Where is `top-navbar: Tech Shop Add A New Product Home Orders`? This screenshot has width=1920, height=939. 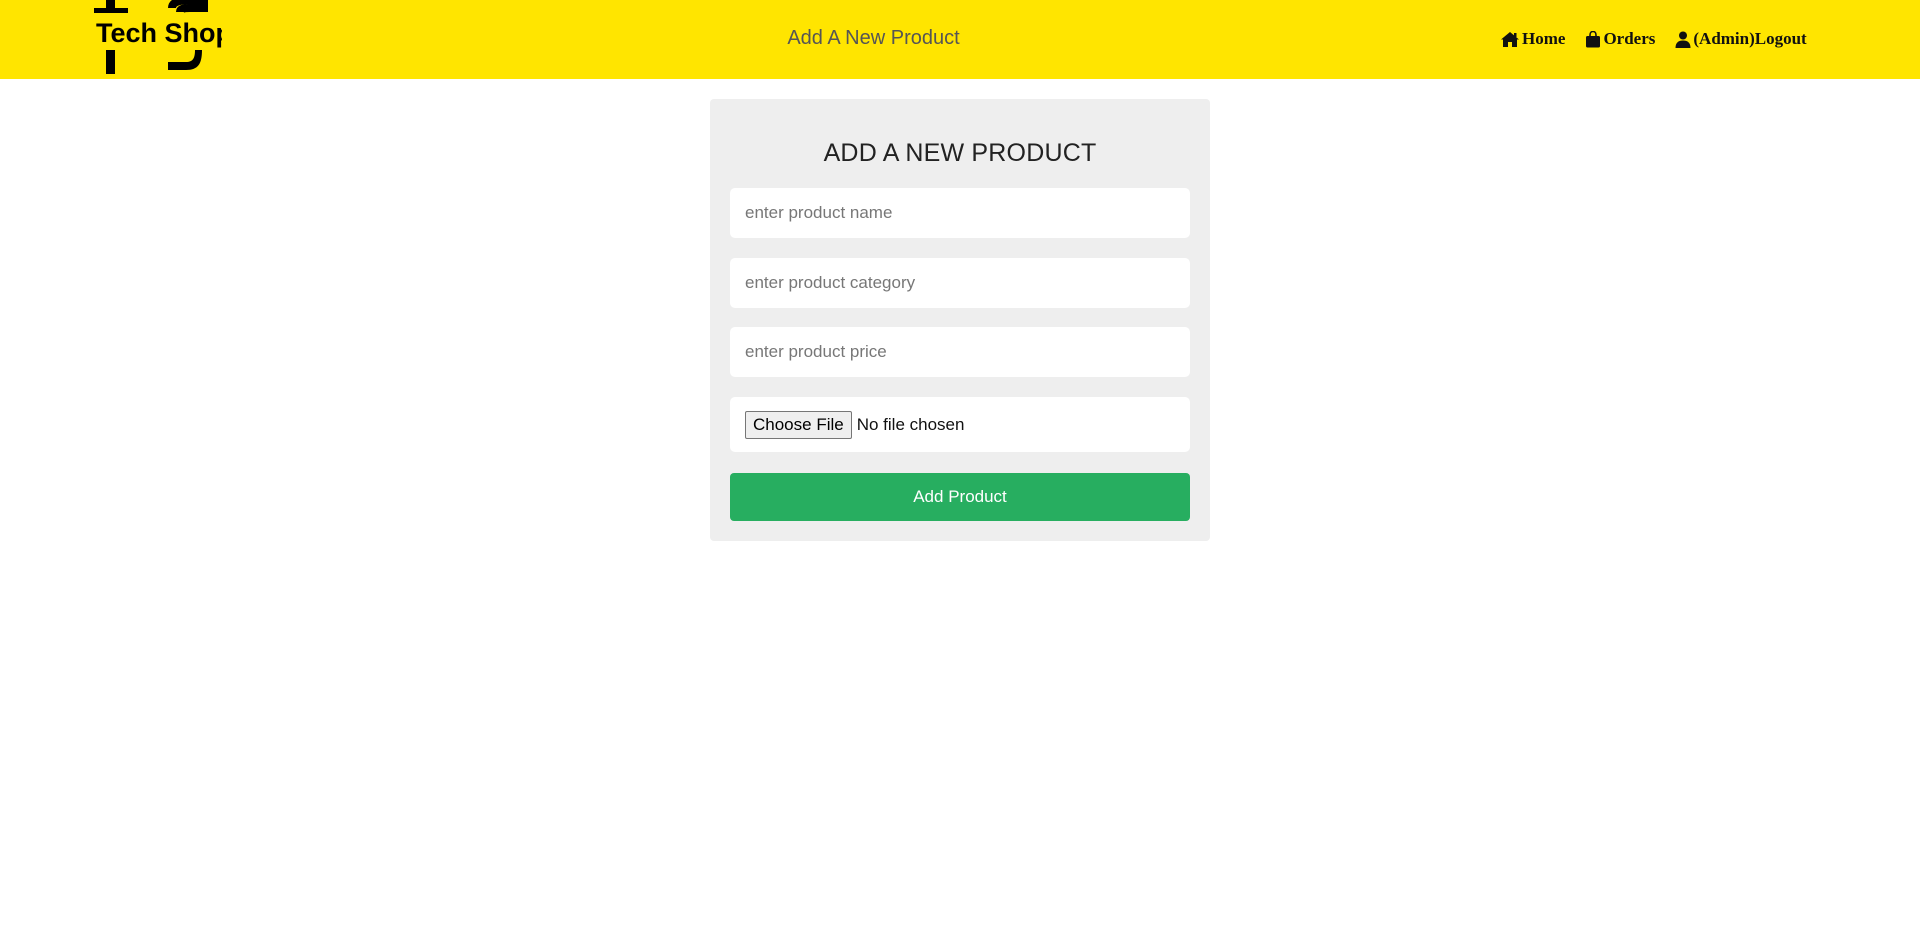
top-navbar: Tech Shop Add A New Product Home Orders is located at coordinates (960, 39).